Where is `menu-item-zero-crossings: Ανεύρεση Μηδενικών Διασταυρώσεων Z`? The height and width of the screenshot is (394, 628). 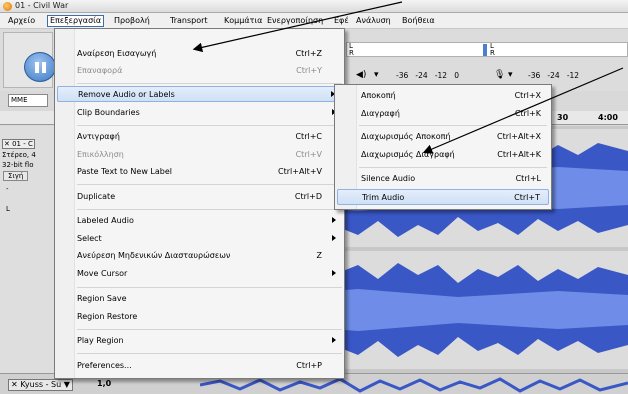 menu-item-zero-crossings: Ανεύρεση Μηδενικών Διασταυρώσεων Z is located at coordinates (199, 256).